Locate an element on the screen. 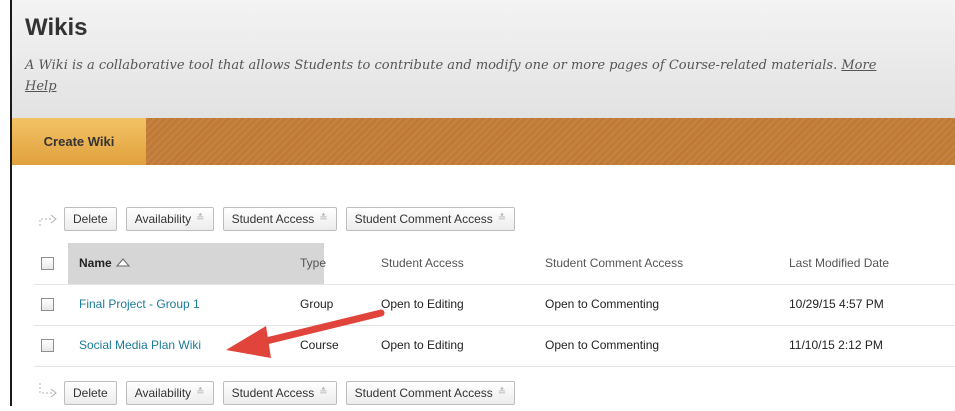  column-header-student-access: Student Access is located at coordinates (422, 263).